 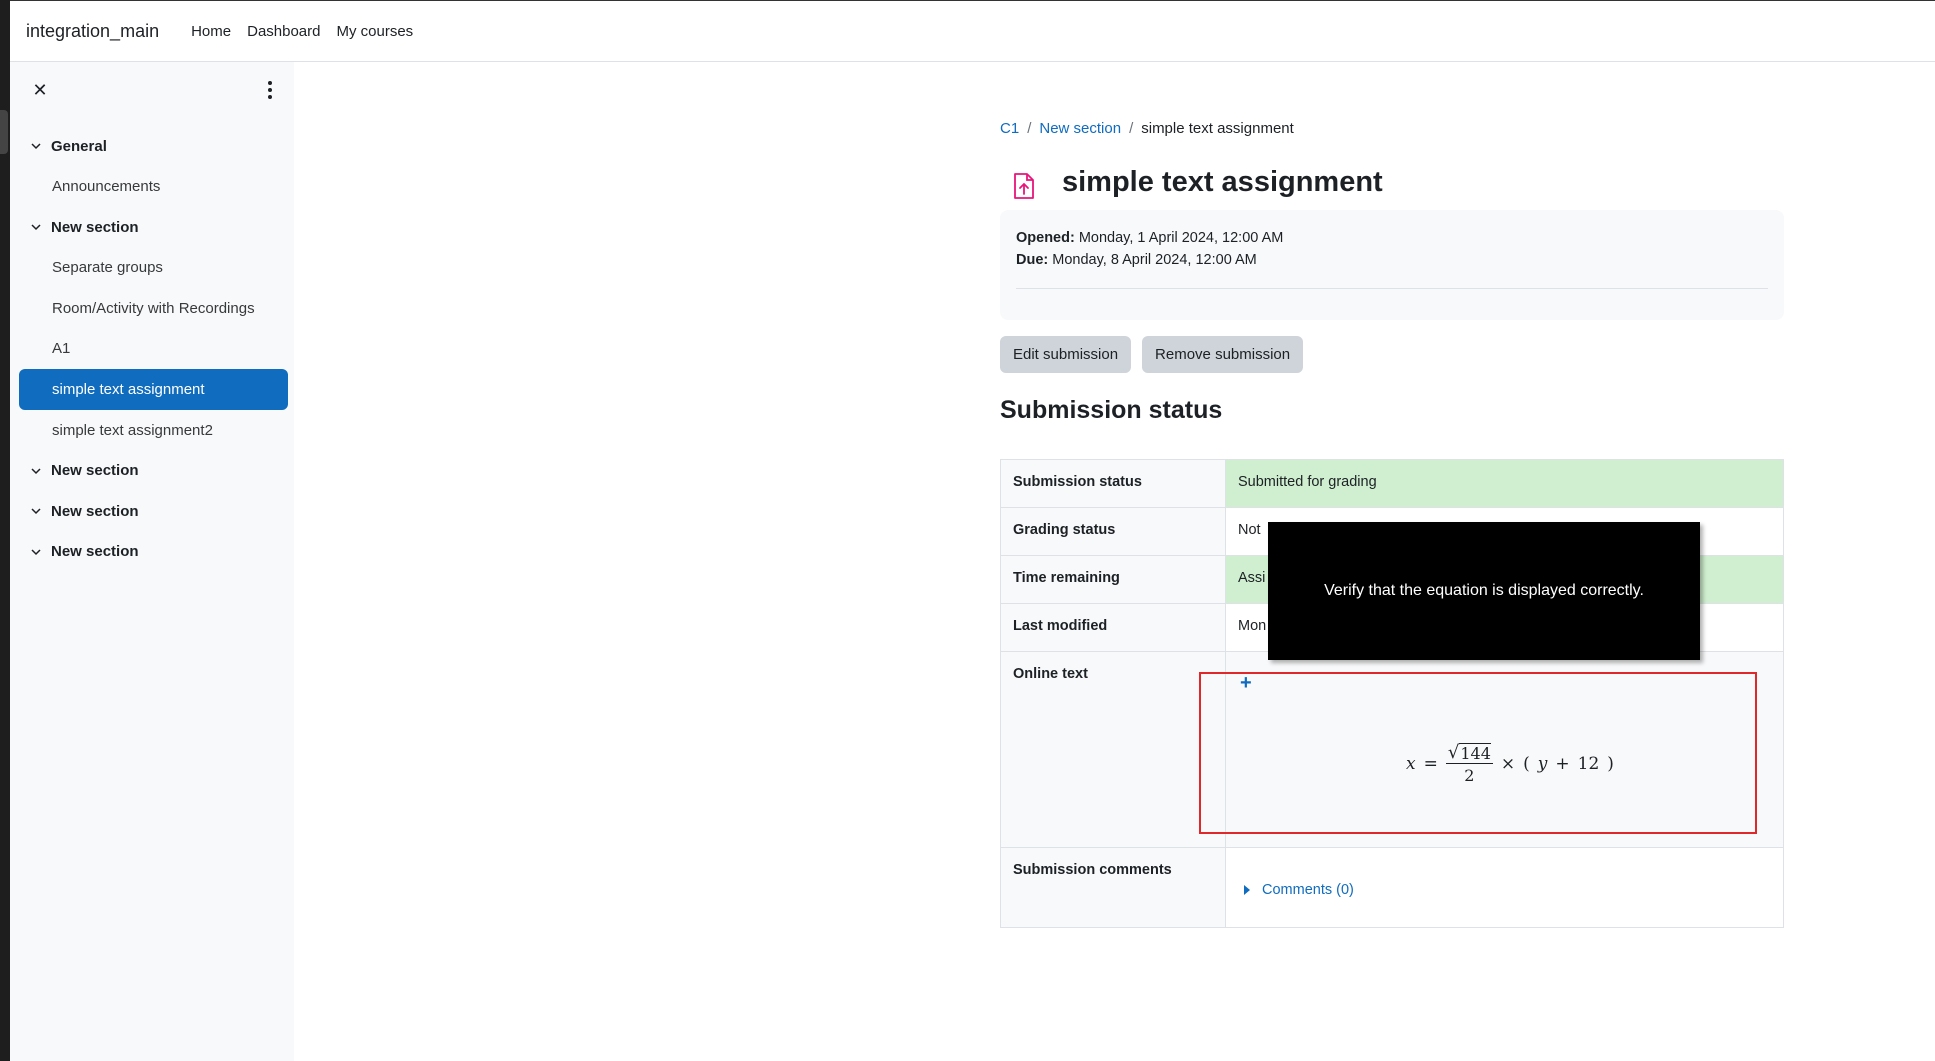 What do you see at coordinates (1113, 531) in the screenshot?
I see `row-key: Grading status` at bounding box center [1113, 531].